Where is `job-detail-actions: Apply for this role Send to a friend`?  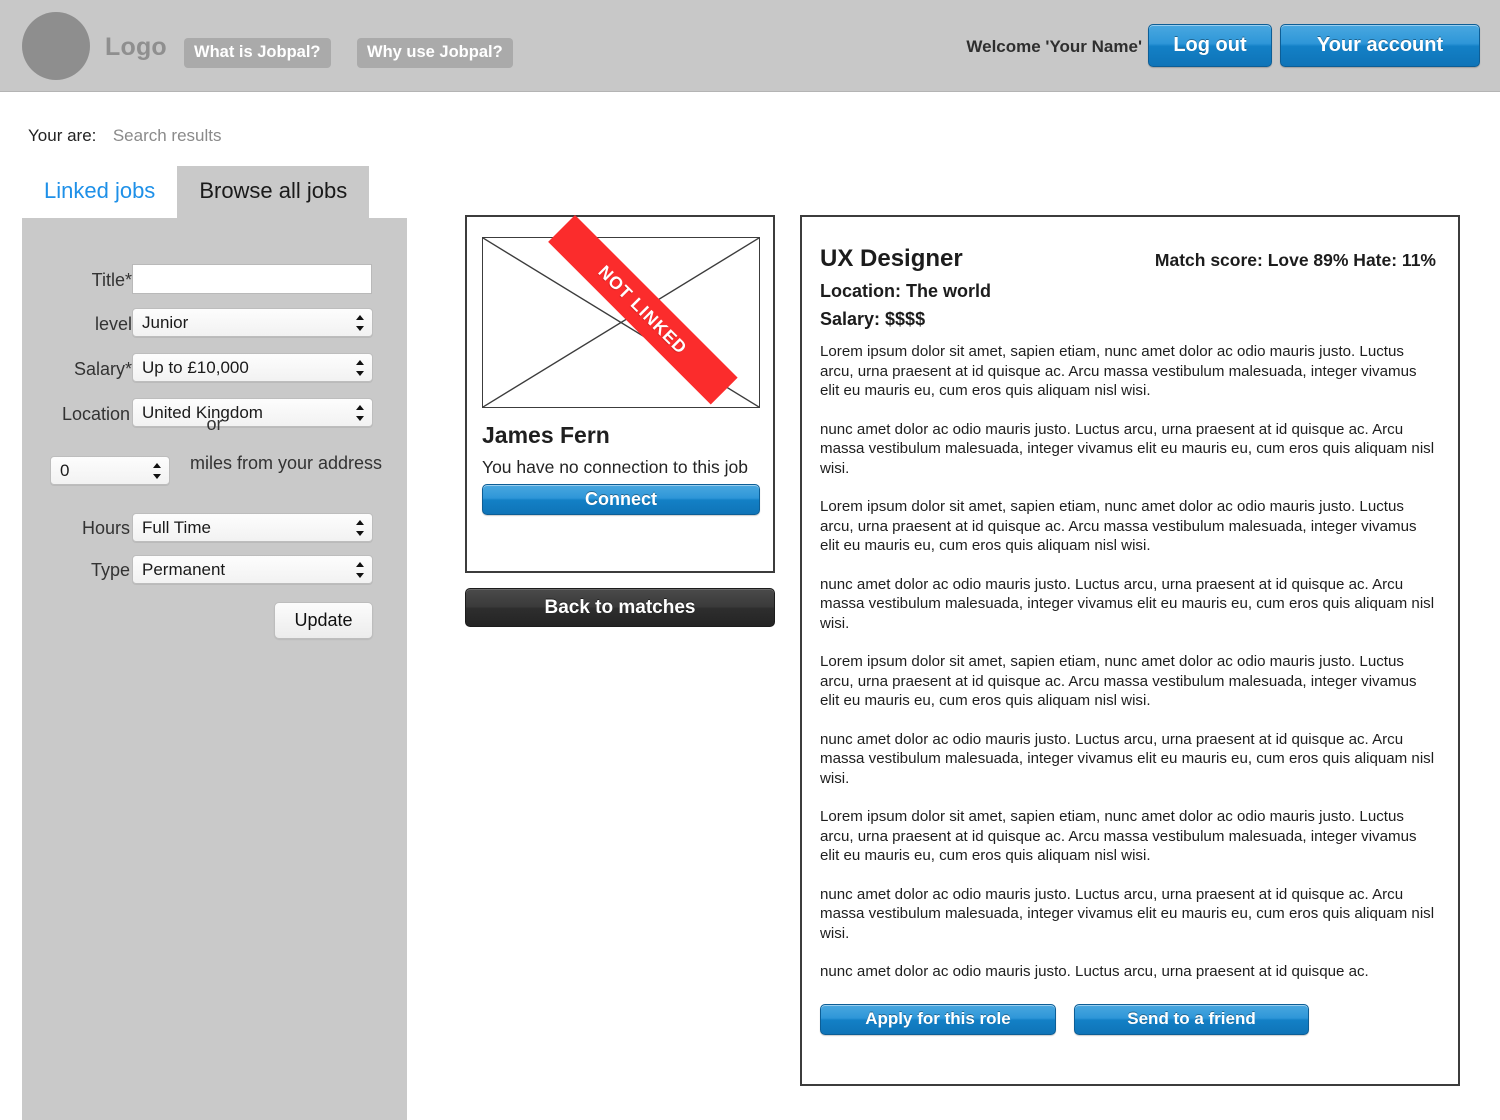
job-detail-actions: Apply for this role Send to a friend is located at coordinates (1128, 1019).